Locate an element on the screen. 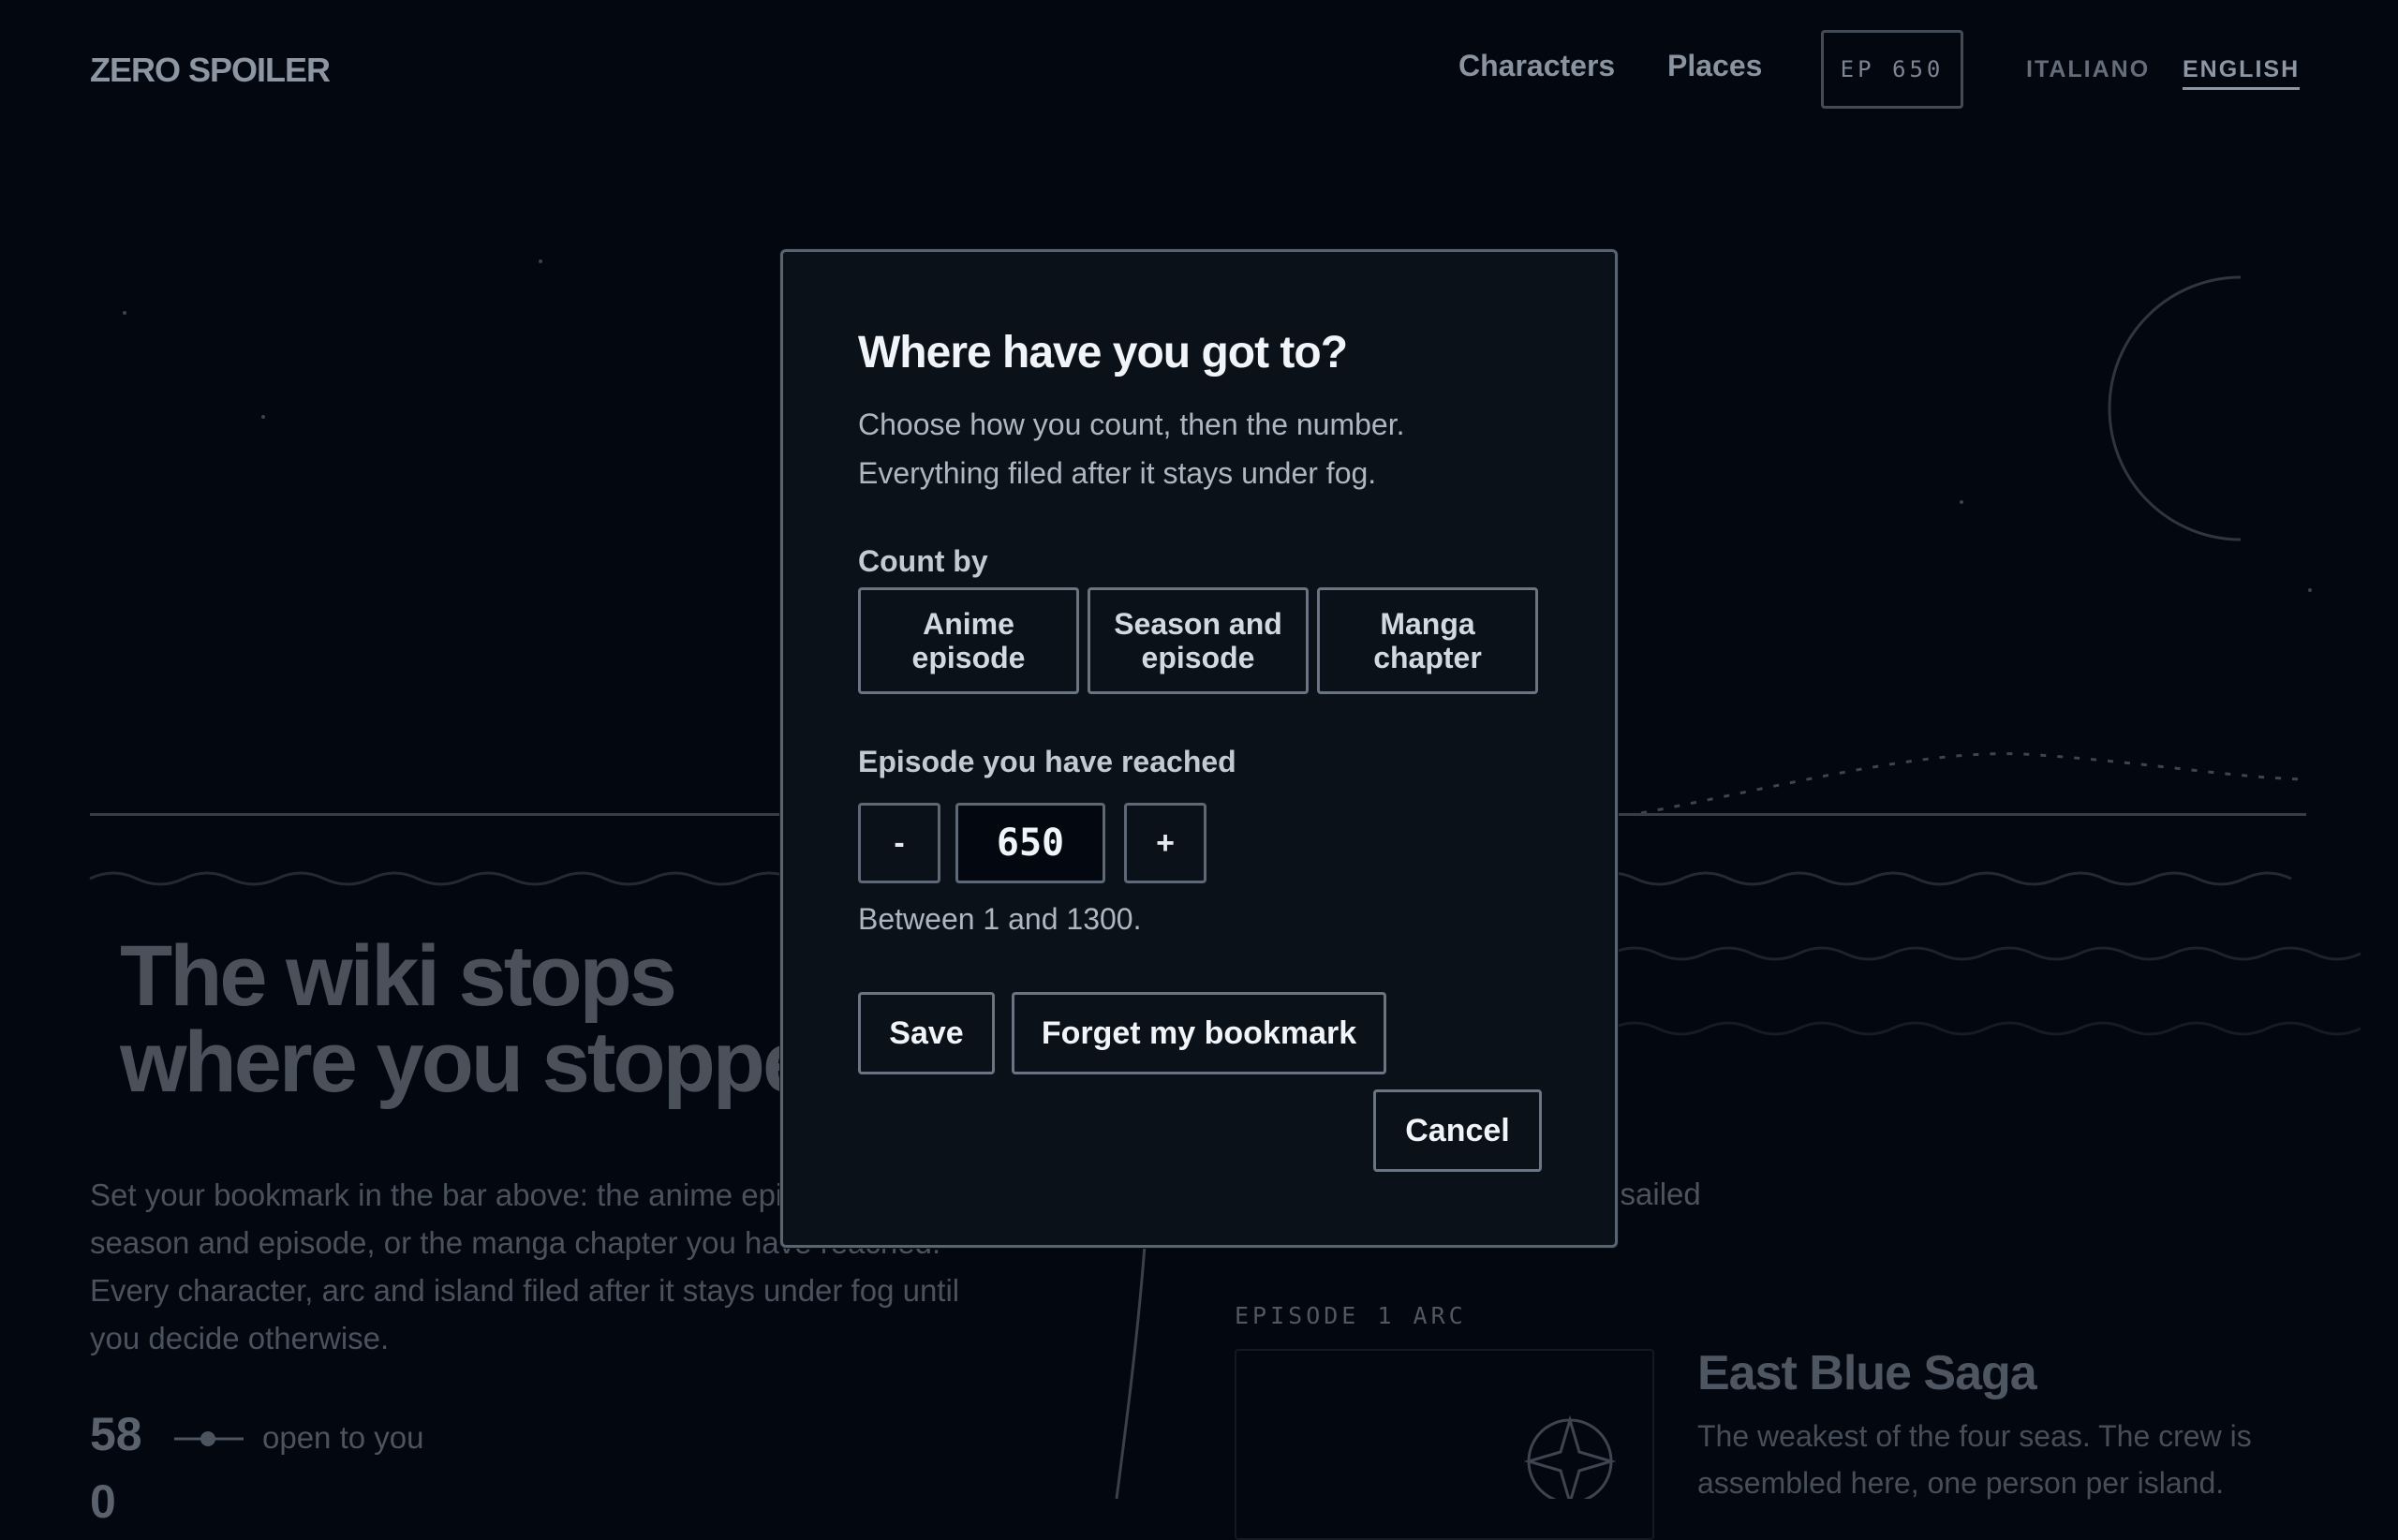 The width and height of the screenshot is (2398, 1540). arc-title: East Blue Saga is located at coordinates (1867, 1373).